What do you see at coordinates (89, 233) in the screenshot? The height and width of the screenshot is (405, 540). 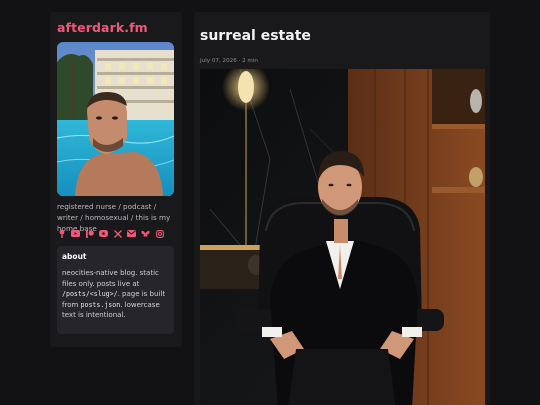 I see `patreon-icon` at bounding box center [89, 233].